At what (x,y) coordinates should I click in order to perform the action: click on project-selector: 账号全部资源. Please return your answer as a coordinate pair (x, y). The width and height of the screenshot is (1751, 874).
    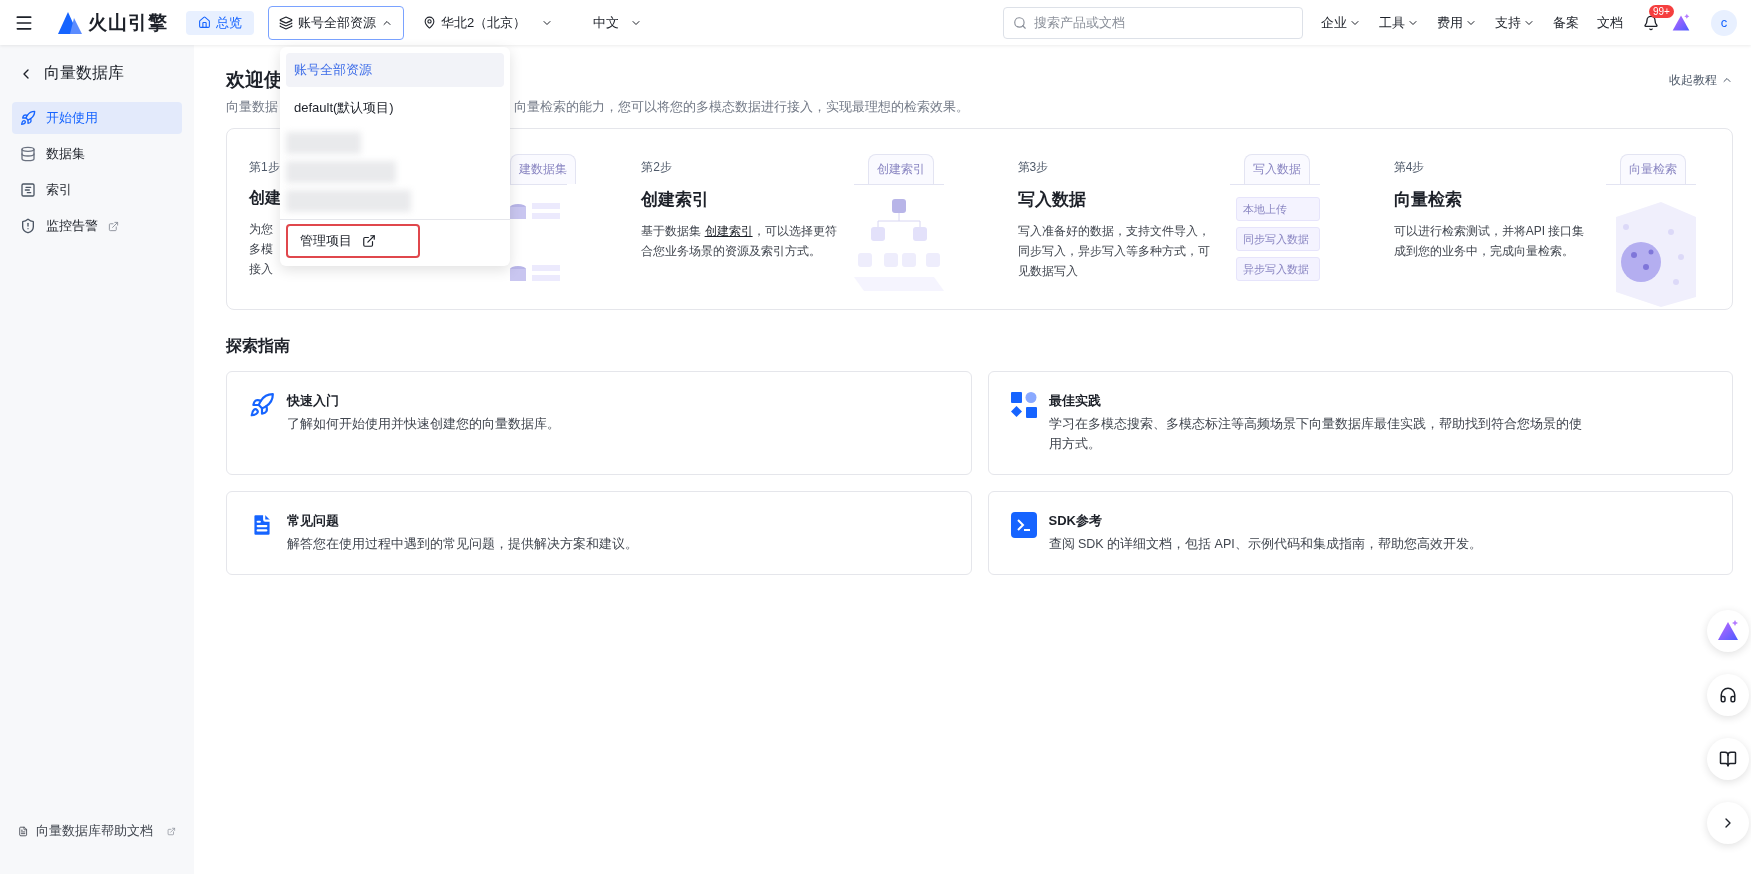
    Looking at the image, I should click on (336, 22).